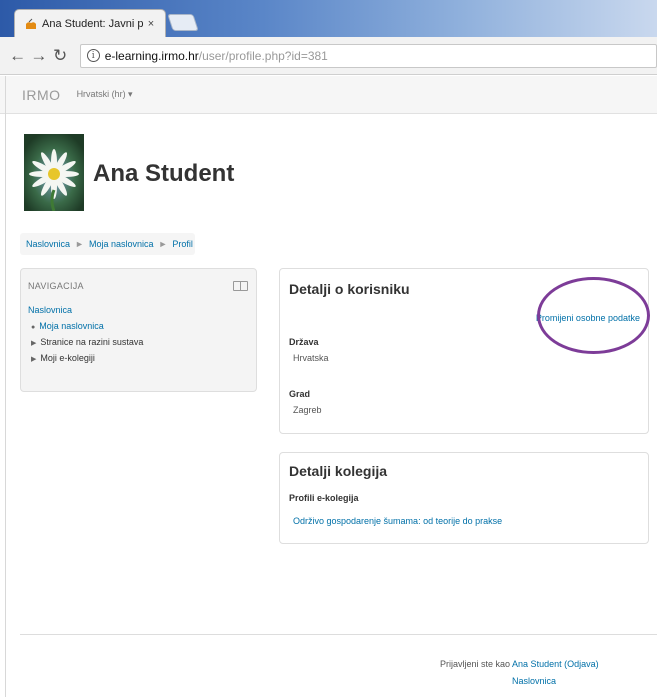  What do you see at coordinates (105, 94) in the screenshot?
I see `language-menu: Hrvatski (hr) ▾` at bounding box center [105, 94].